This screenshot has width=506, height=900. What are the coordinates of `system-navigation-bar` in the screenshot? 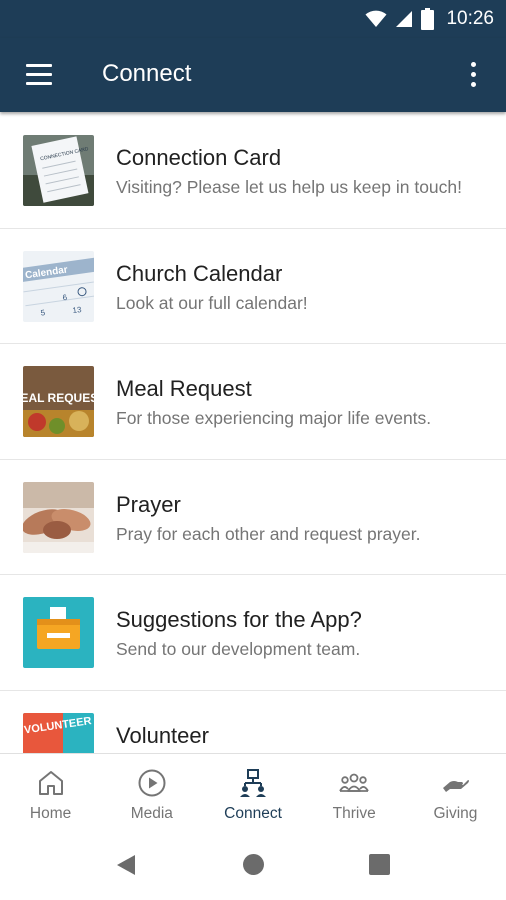 It's located at (253, 865).